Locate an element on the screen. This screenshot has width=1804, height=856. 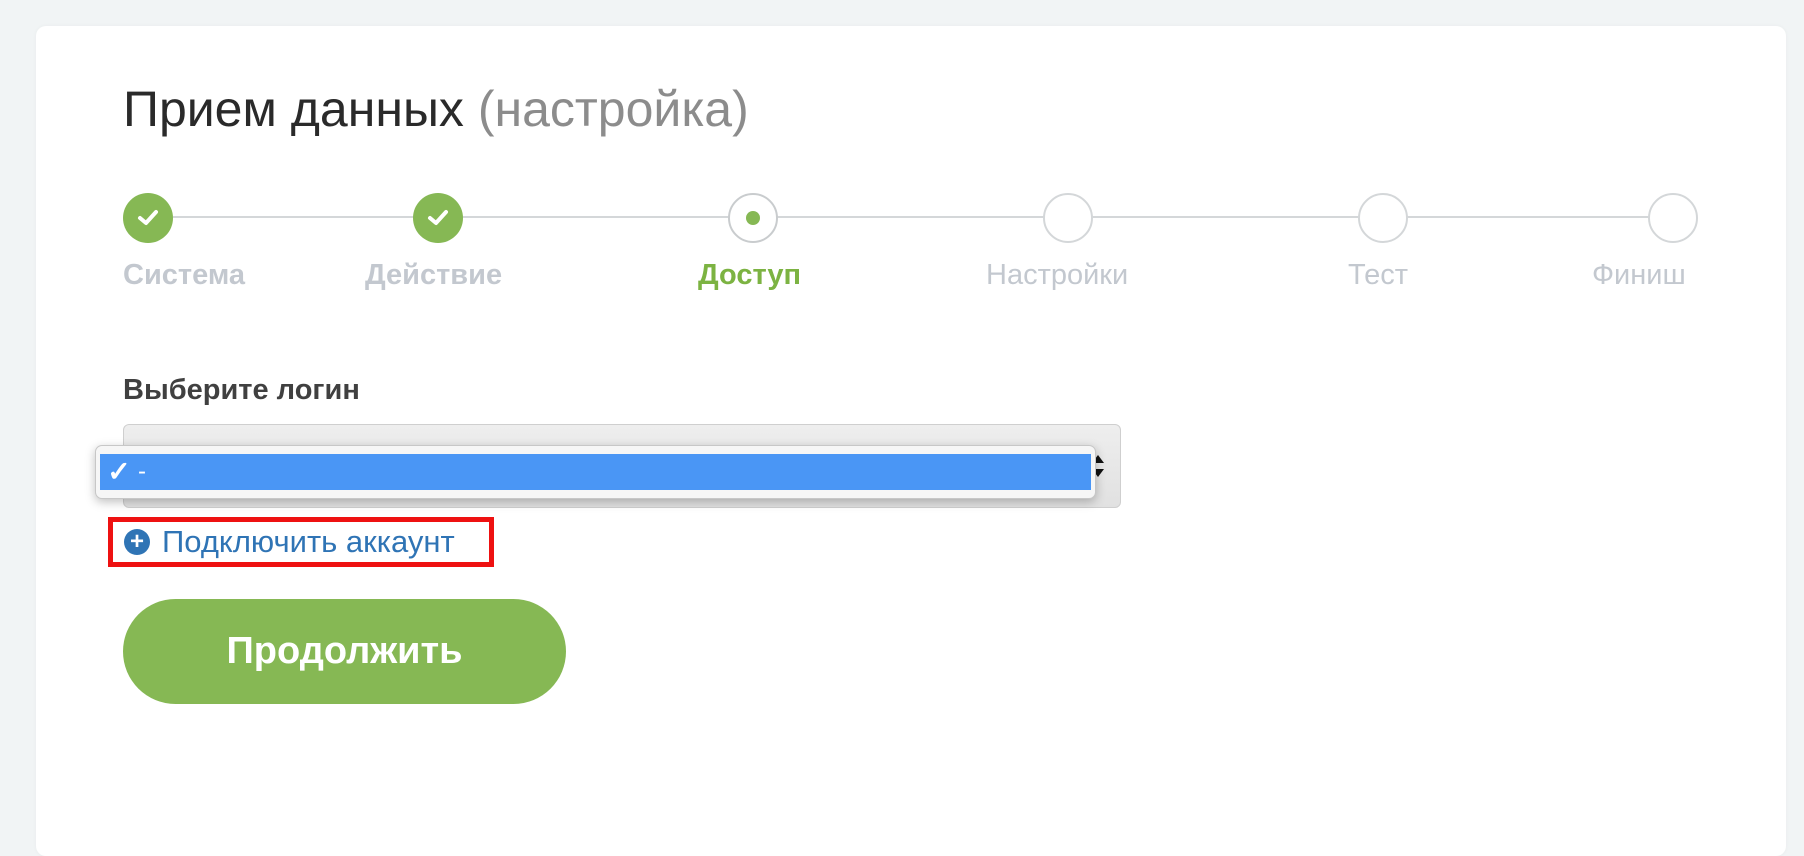
step-label-sistema: Система is located at coordinates (184, 275).